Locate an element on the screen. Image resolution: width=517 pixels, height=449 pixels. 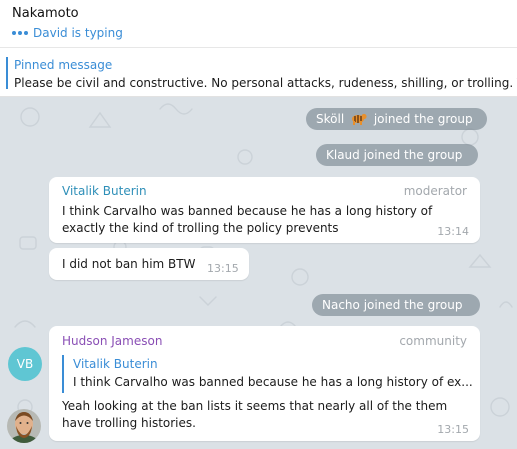
pinned-accent-bar is located at coordinates (7, 73).